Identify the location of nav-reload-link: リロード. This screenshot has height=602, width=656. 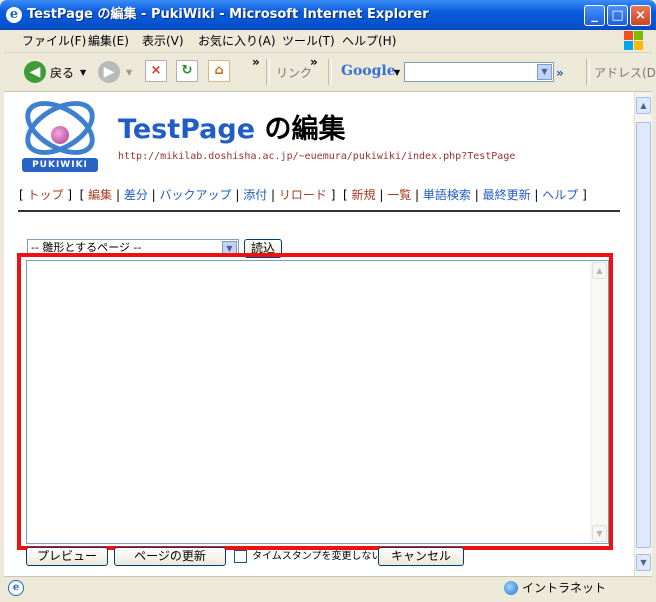
(303, 195).